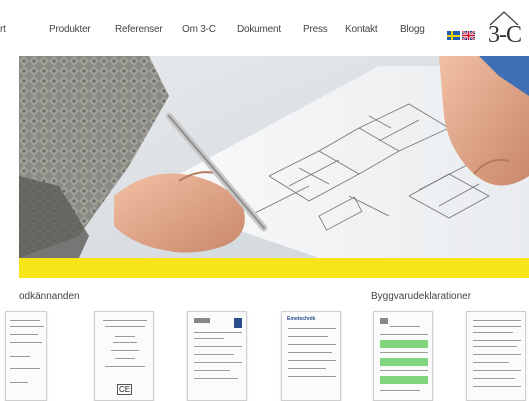 The width and height of the screenshot is (529, 401). What do you see at coordinates (199, 29) in the screenshot?
I see `nav-item-om-3c: Om 3-C` at bounding box center [199, 29].